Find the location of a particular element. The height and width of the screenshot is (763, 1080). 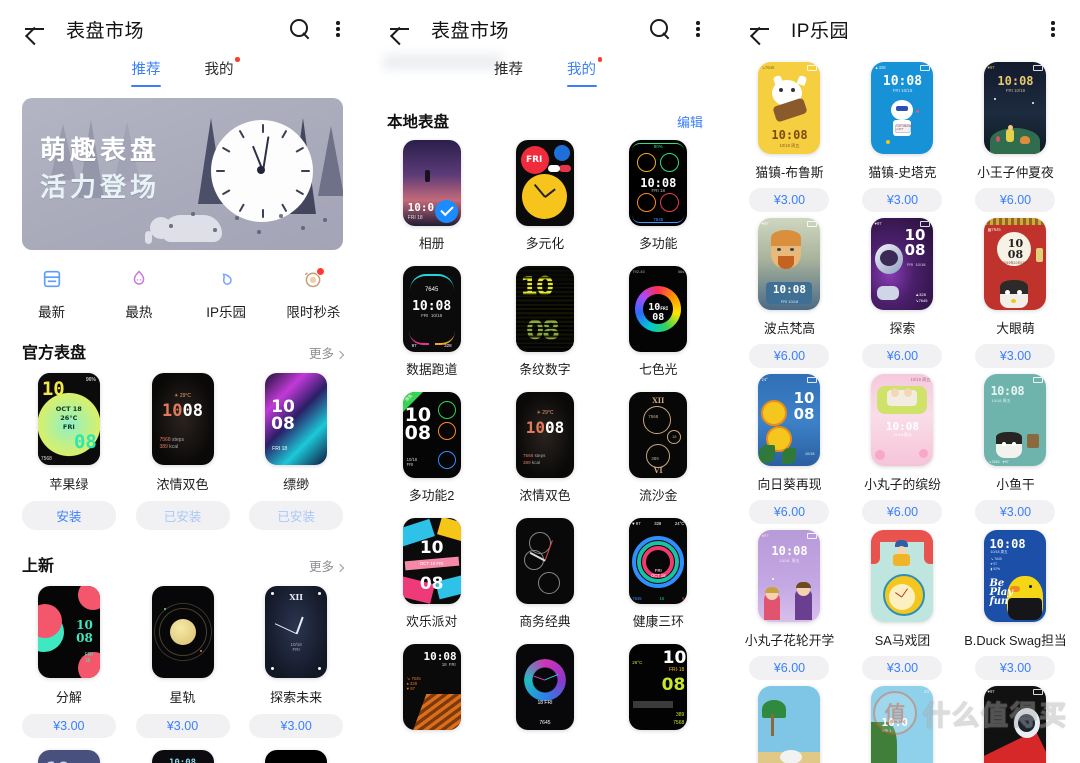

watchface-card is located at coordinates (789, 724).